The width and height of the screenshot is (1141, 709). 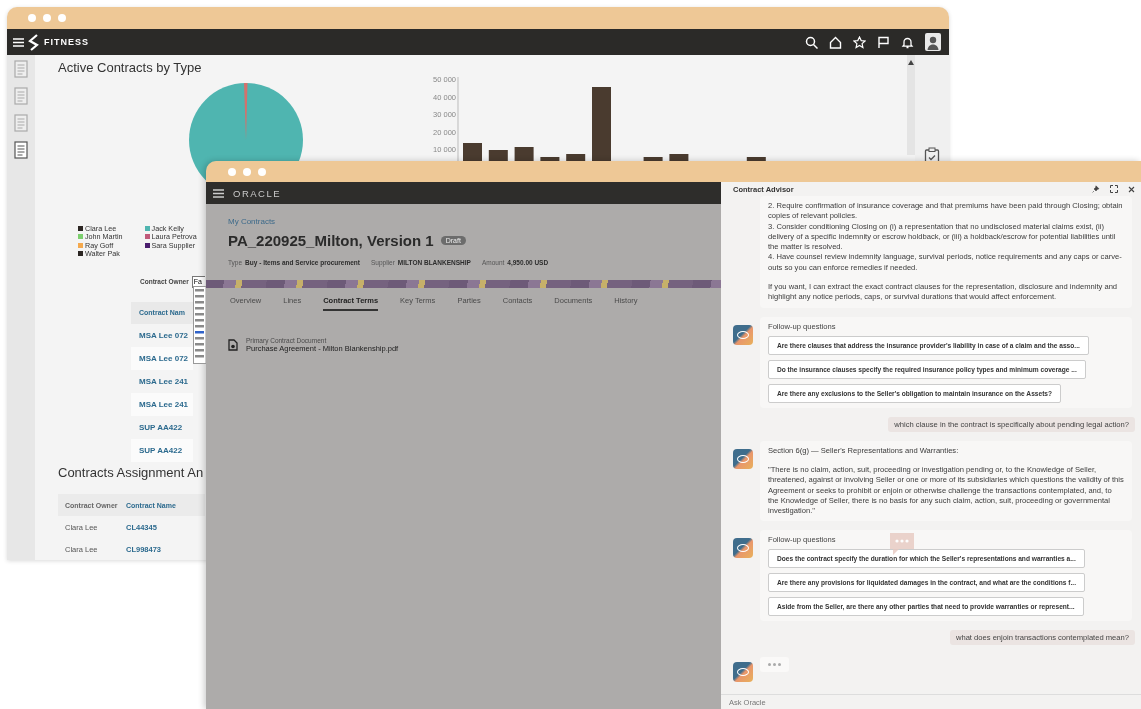 I want to click on home-icon, so click(x=835, y=42).